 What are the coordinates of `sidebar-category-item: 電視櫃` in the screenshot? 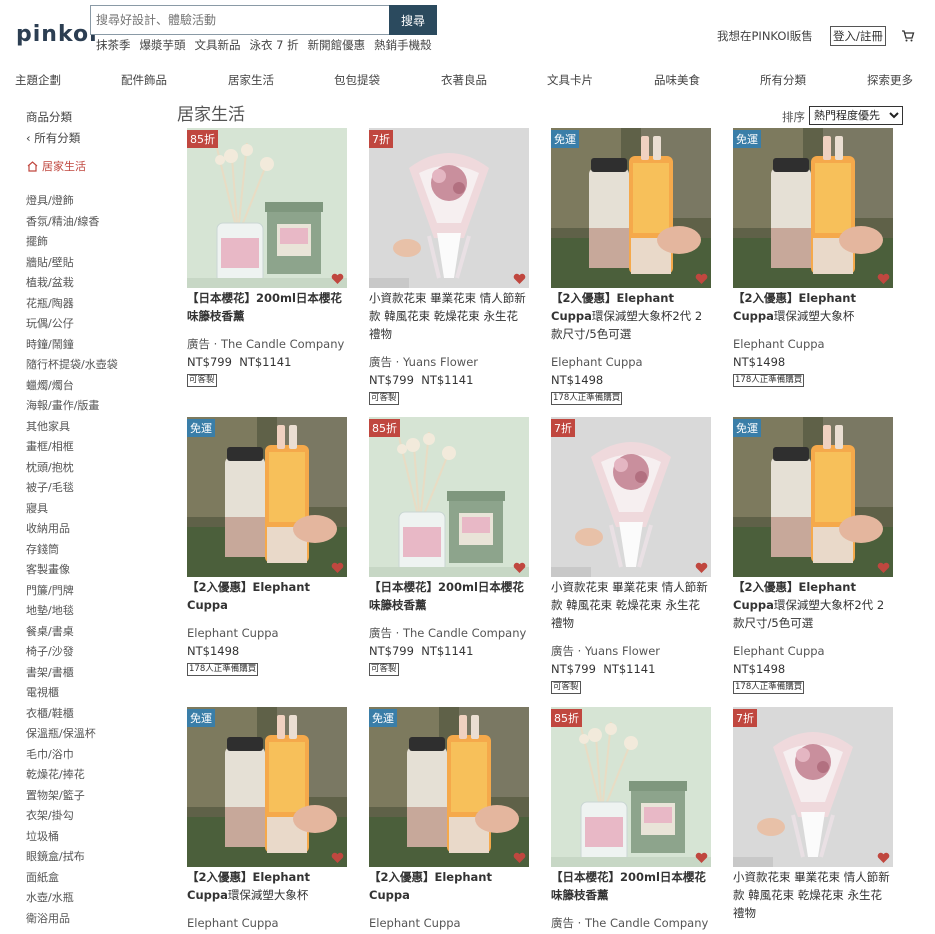 It's located at (72, 694).